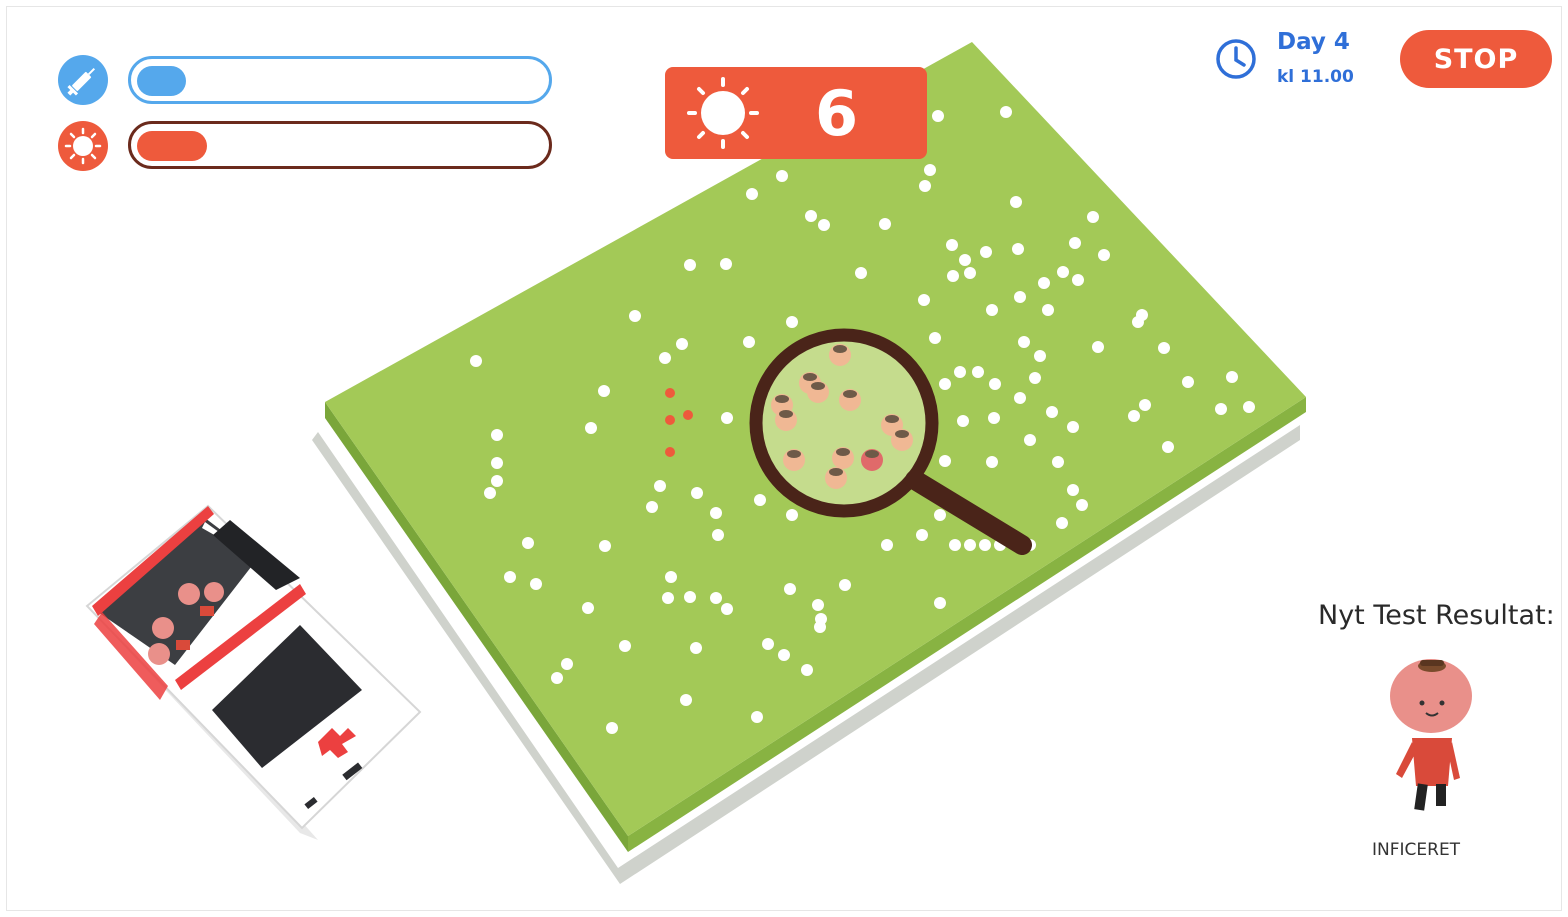 This screenshot has width=1568, height=917. I want to click on infection-count: 6, so click(837, 113).